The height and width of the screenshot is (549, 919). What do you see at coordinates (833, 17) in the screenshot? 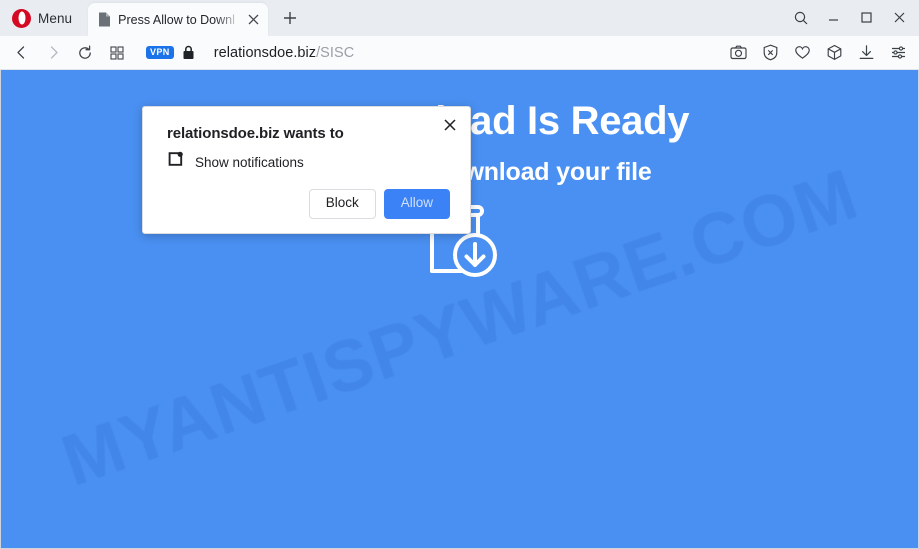
I see `minimize-icon` at bounding box center [833, 17].